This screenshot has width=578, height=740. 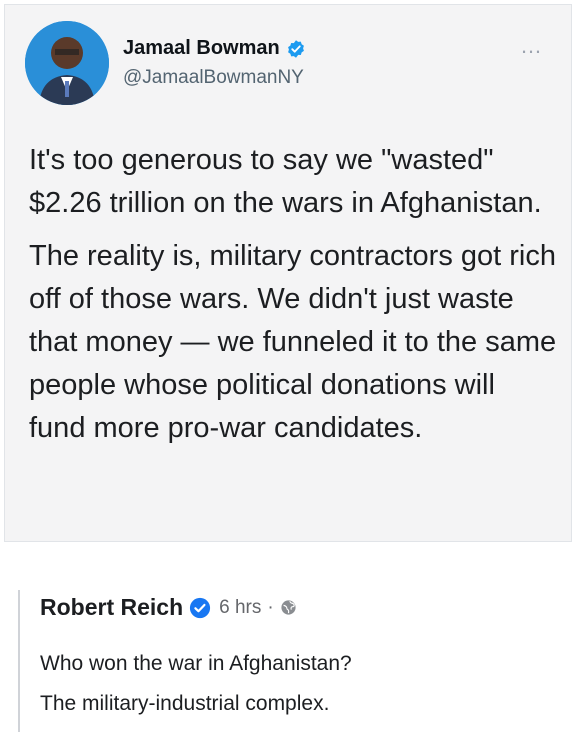 What do you see at coordinates (288, 607) in the screenshot?
I see `globe-icon` at bounding box center [288, 607].